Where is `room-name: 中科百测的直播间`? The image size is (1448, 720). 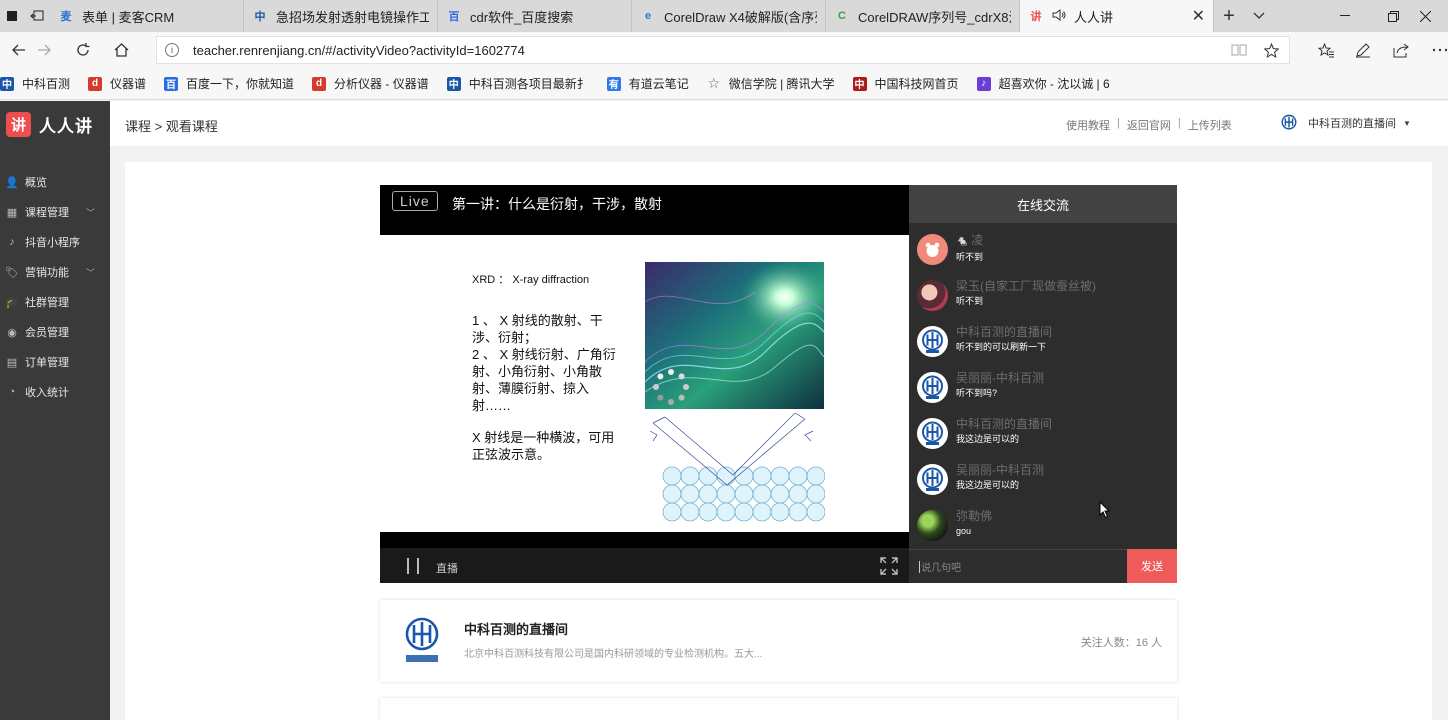 room-name: 中科百测的直播间 is located at coordinates (516, 629).